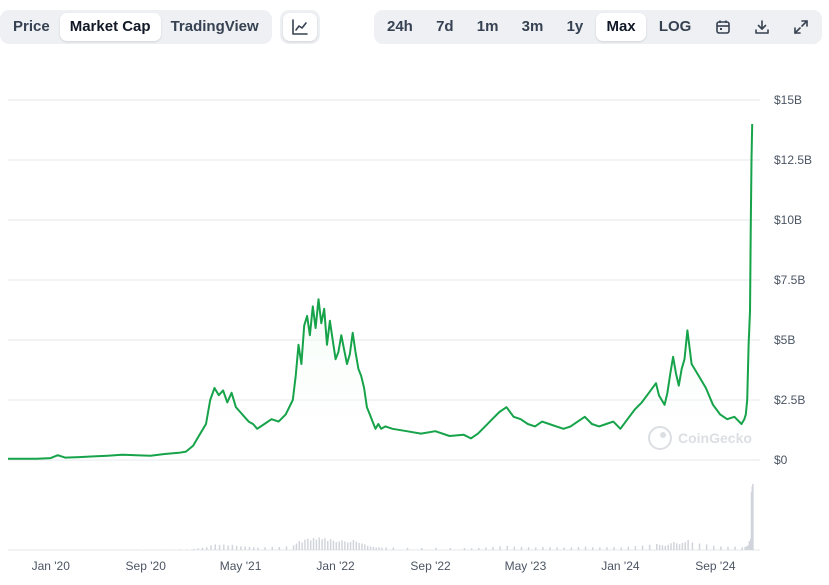 This screenshot has height=585, width=829. Describe the element at coordinates (620, 566) in the screenshot. I see `x-tick-label: Jan '24` at that location.